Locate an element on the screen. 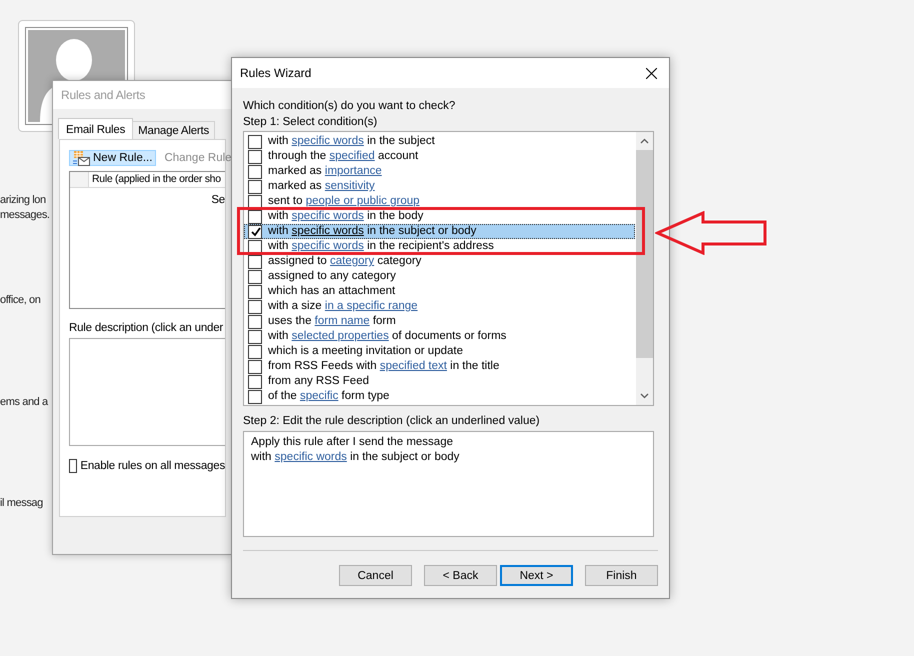 The image size is (914, 656). condition-label: with specific words in the body is located at coordinates (346, 216).